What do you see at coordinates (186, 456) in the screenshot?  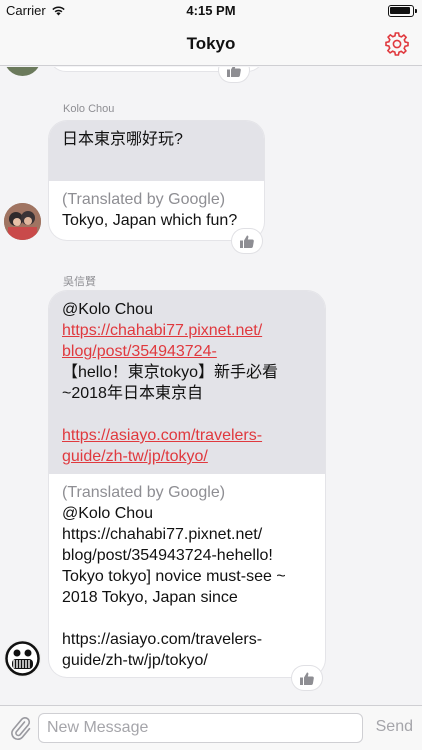 I see `message-link: guide/zh-tw/jp/tokyo/` at bounding box center [186, 456].